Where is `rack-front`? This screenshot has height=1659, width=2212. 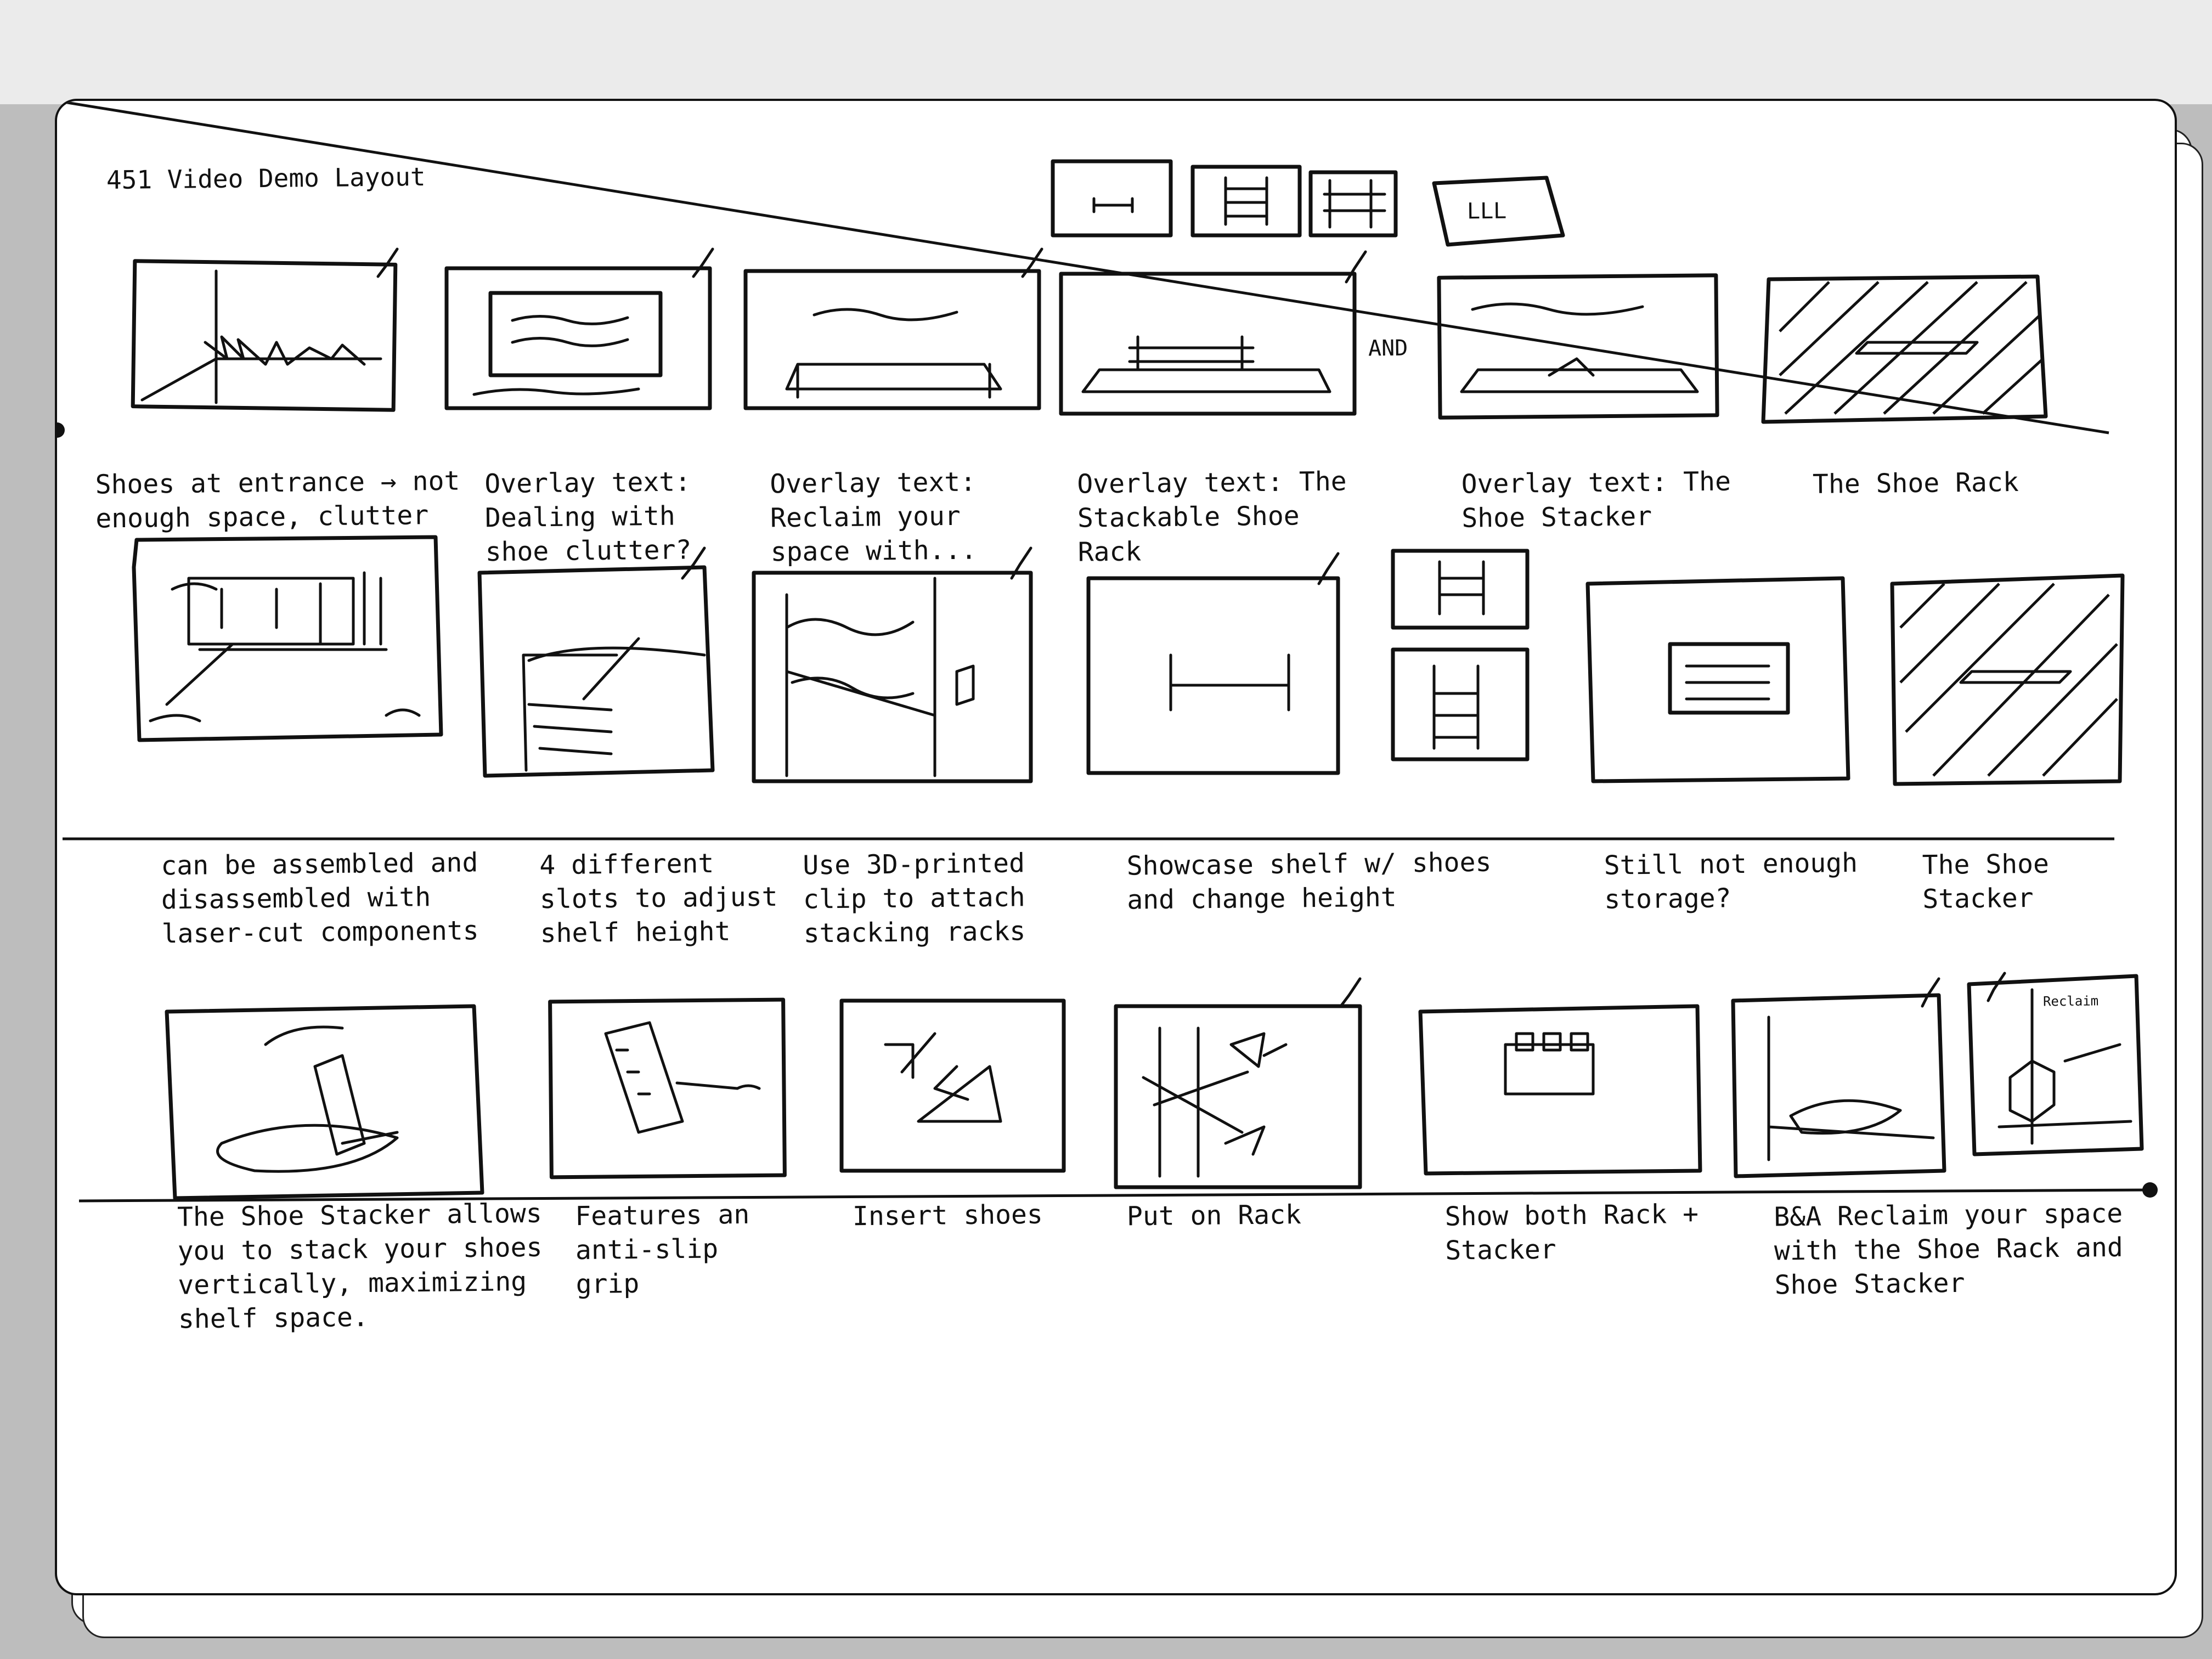 rack-front is located at coordinates (1229, 682).